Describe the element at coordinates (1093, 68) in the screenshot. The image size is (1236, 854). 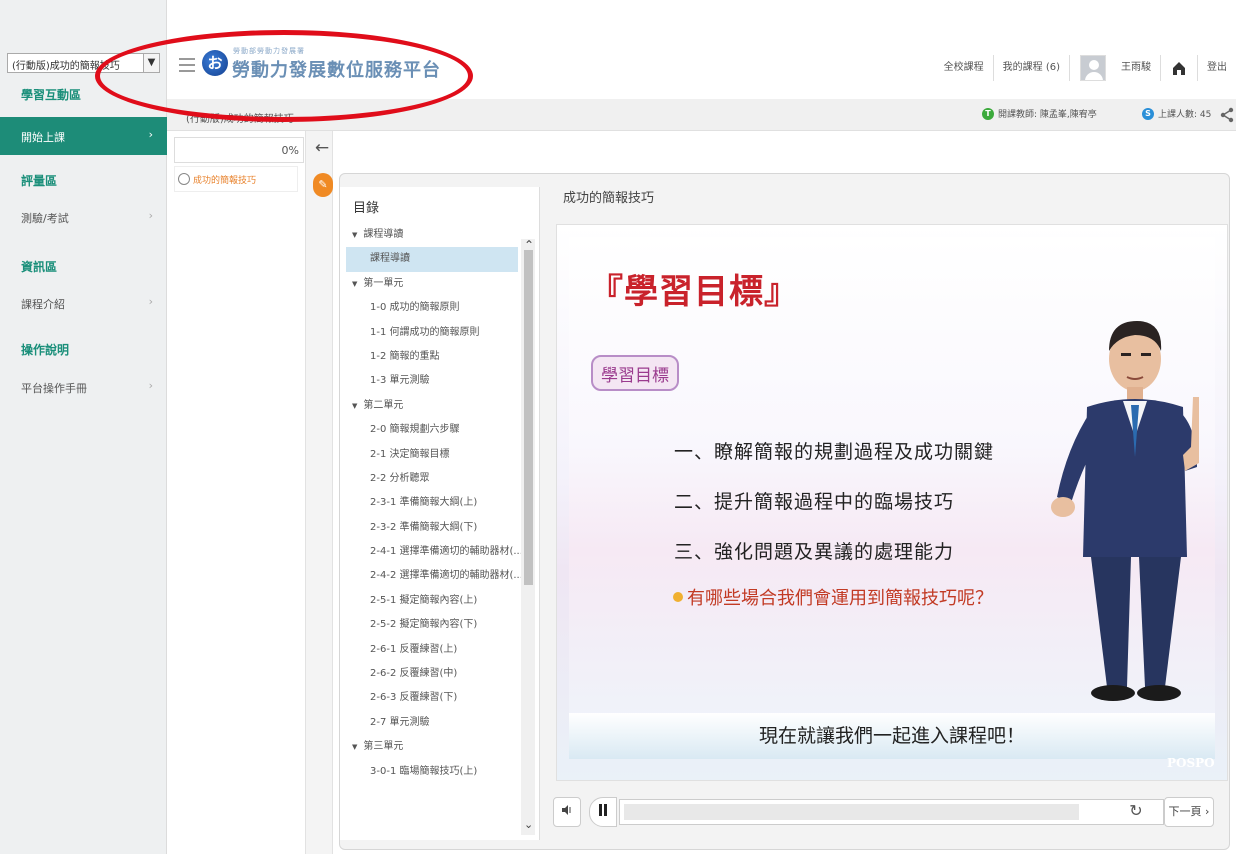
I see `avatar` at that location.